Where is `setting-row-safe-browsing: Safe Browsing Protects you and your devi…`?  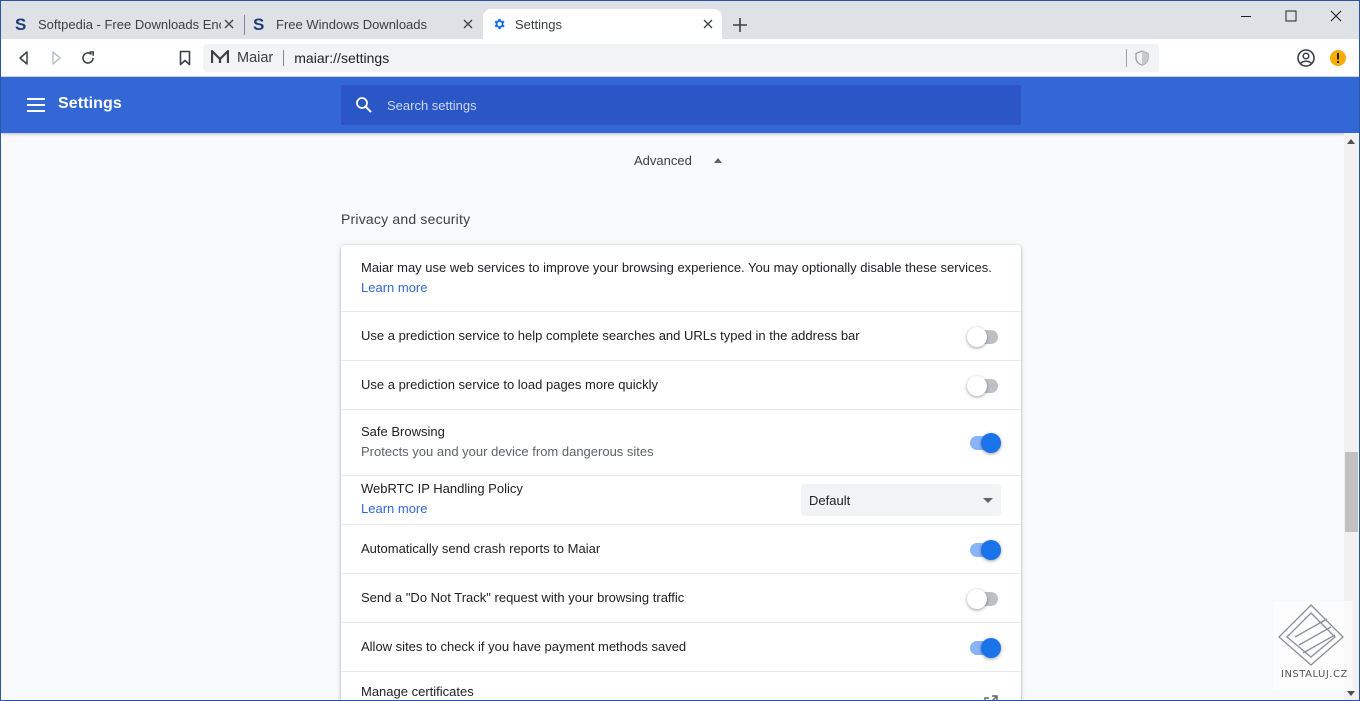 setting-row-safe-browsing: Safe Browsing Protects you and your devi… is located at coordinates (681, 442).